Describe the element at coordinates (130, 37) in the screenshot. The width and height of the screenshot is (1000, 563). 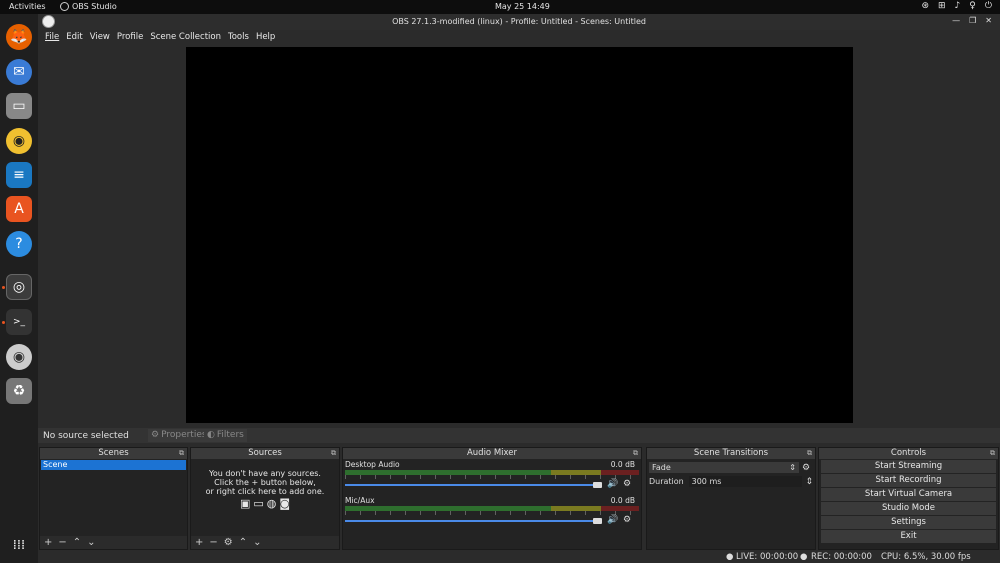
I see `menu-profile: Profile` at that location.